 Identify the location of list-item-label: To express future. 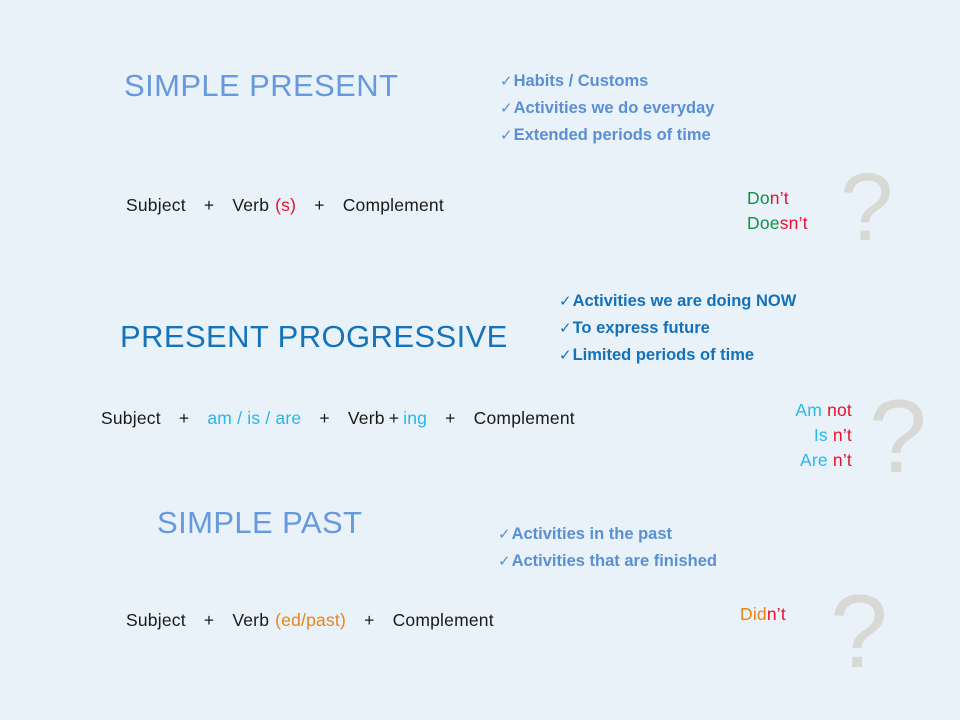
(641, 328).